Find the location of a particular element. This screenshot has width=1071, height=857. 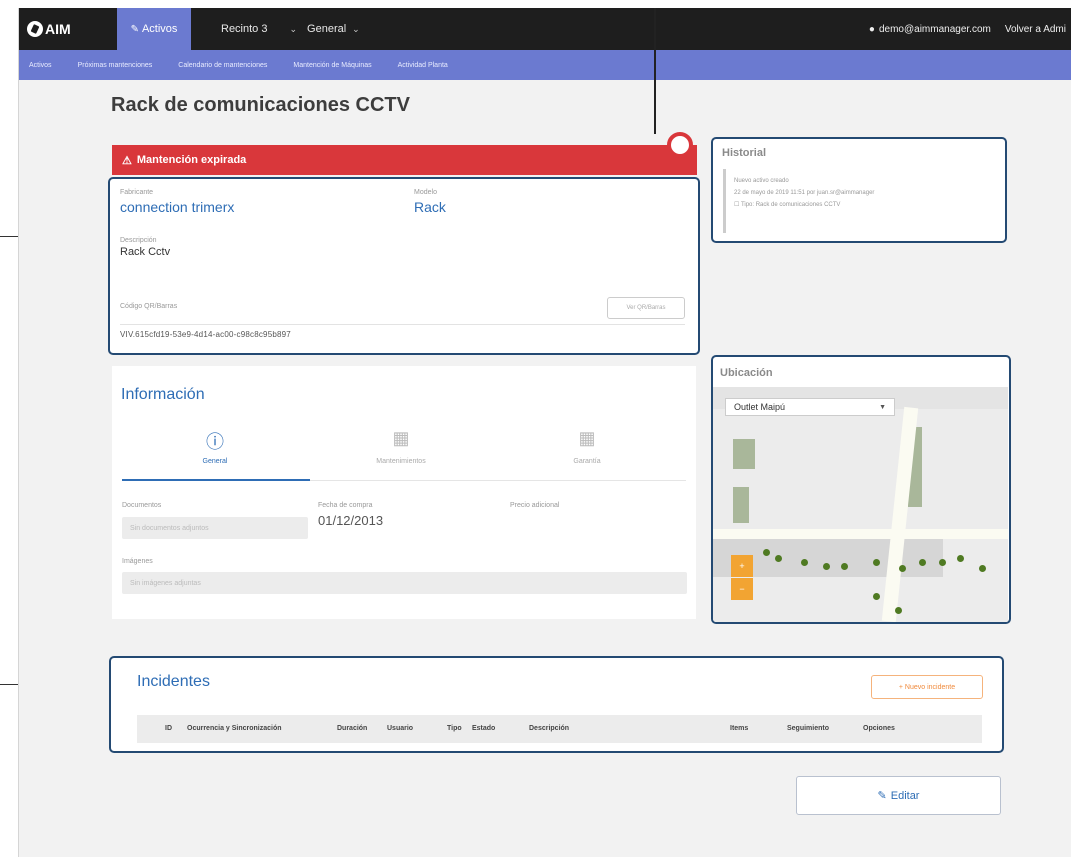

column-header: Tipo is located at coordinates (454, 728).